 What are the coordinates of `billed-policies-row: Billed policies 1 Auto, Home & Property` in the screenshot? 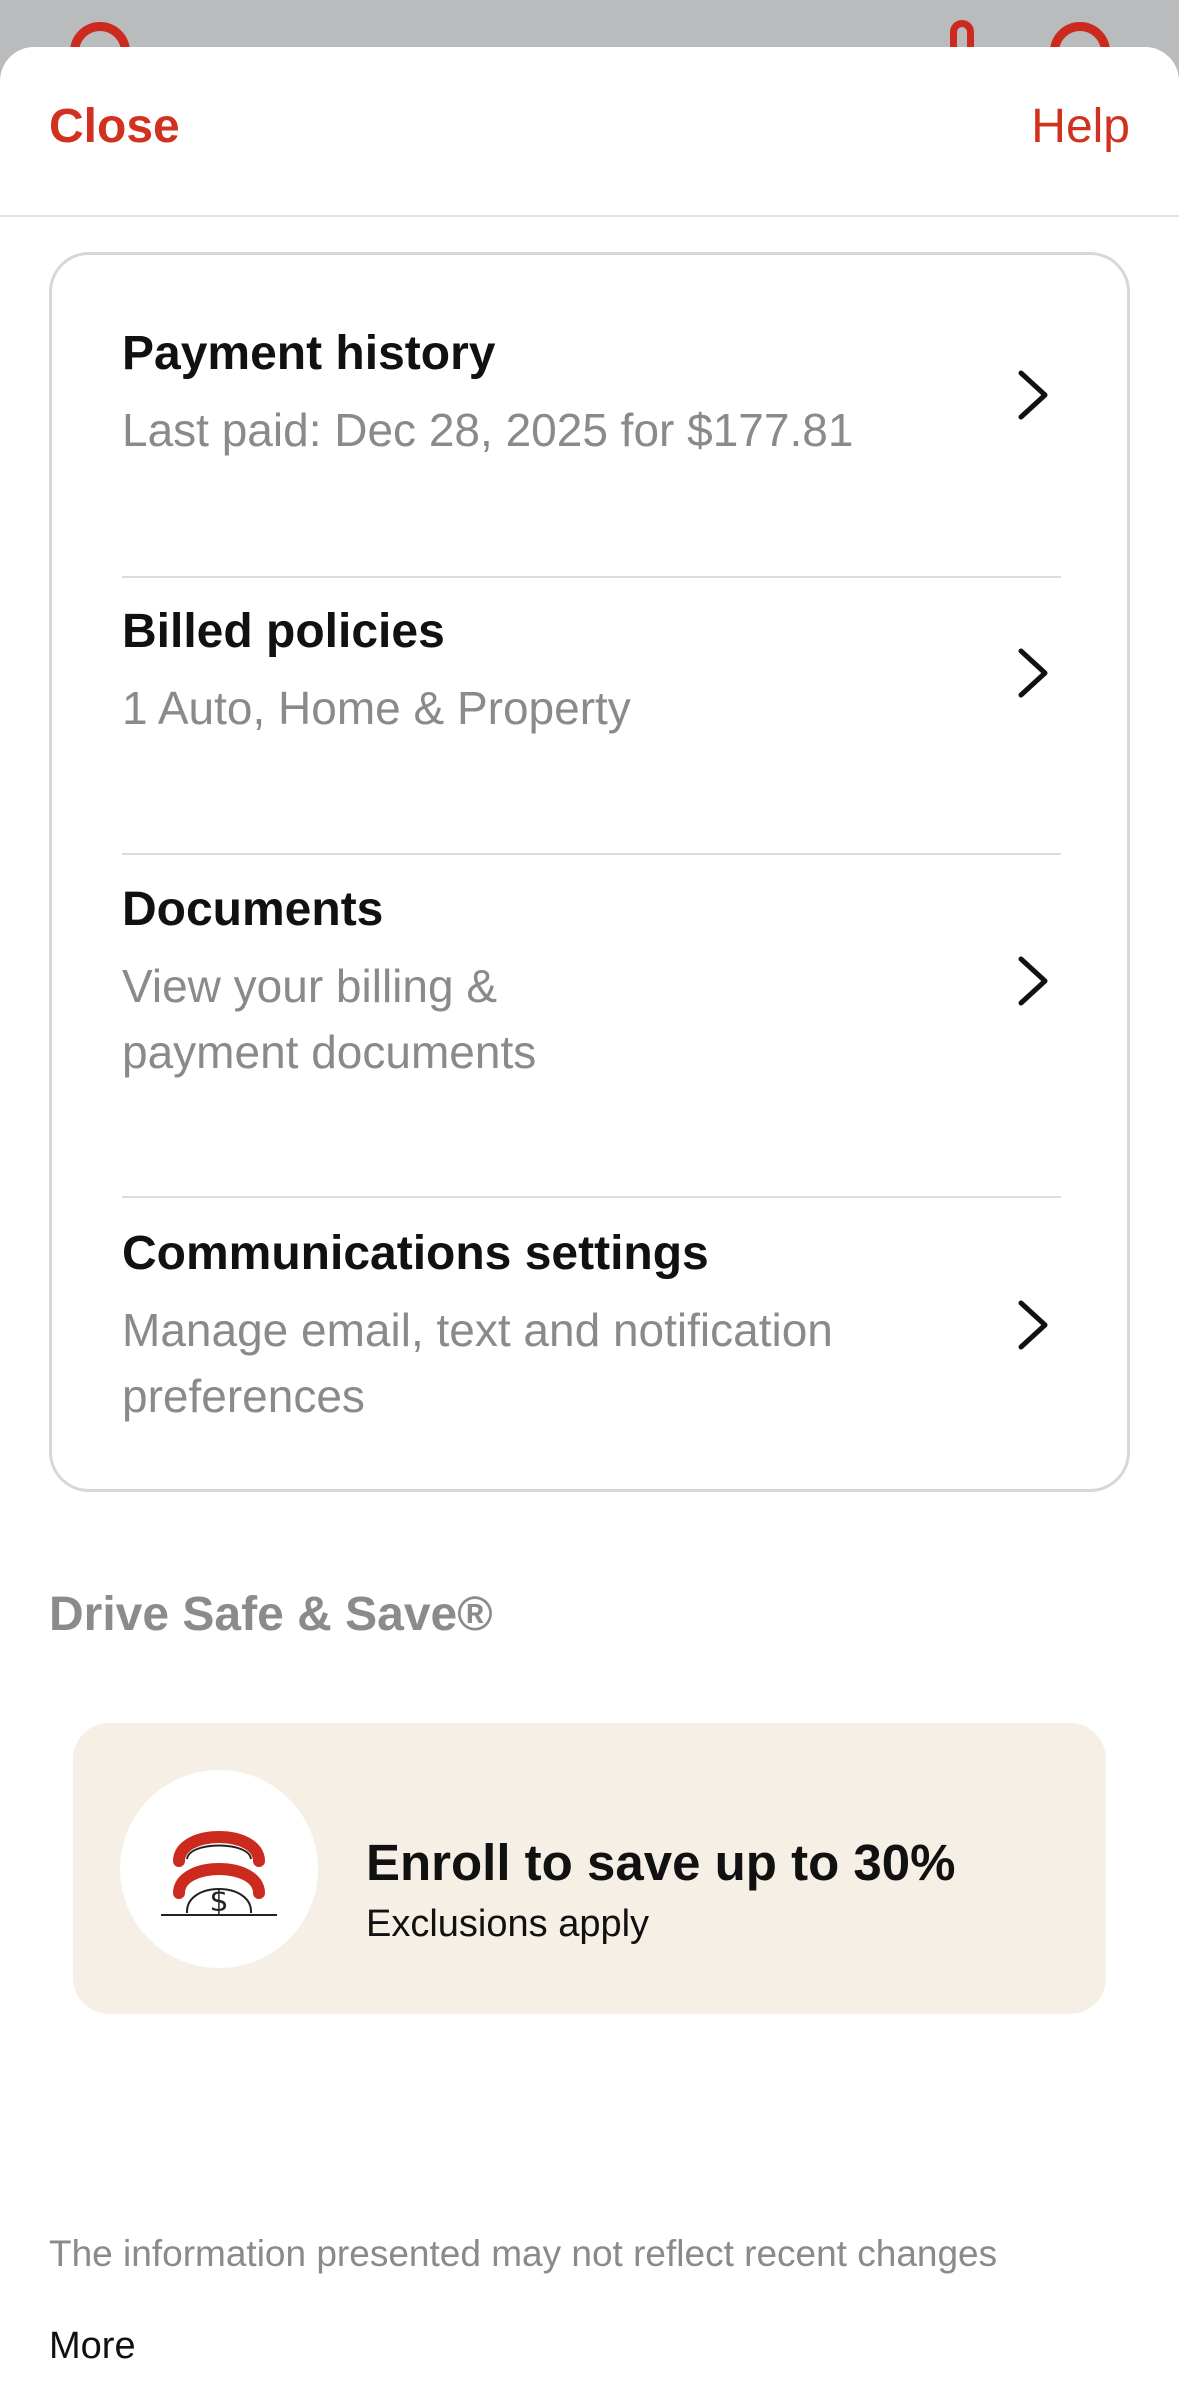 It's located at (591, 673).